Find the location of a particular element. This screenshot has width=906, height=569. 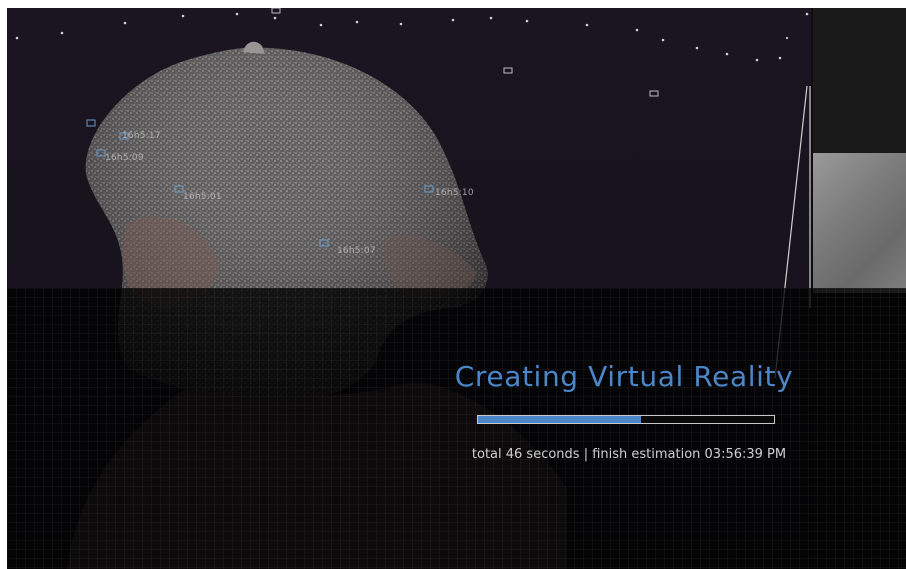

camera-label: 16h5:17 is located at coordinates (141, 136).